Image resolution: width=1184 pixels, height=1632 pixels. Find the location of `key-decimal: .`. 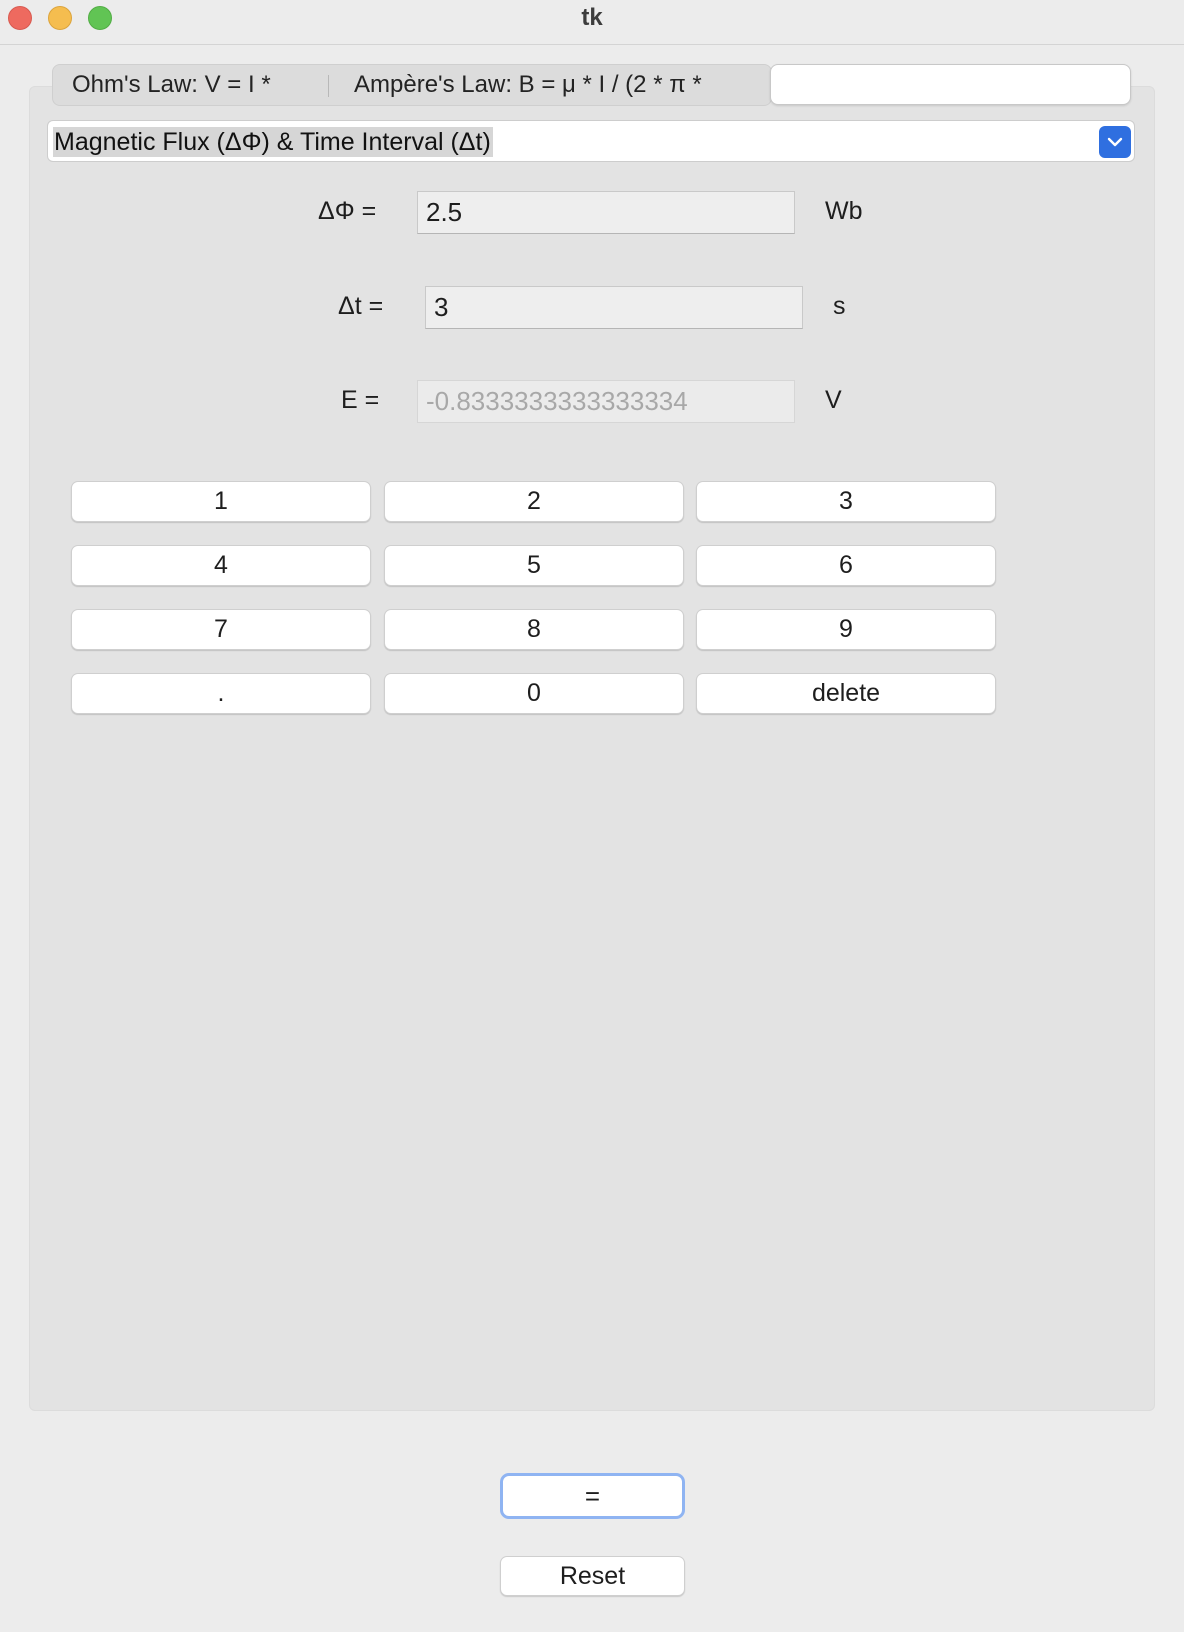

key-decimal: . is located at coordinates (221, 693).